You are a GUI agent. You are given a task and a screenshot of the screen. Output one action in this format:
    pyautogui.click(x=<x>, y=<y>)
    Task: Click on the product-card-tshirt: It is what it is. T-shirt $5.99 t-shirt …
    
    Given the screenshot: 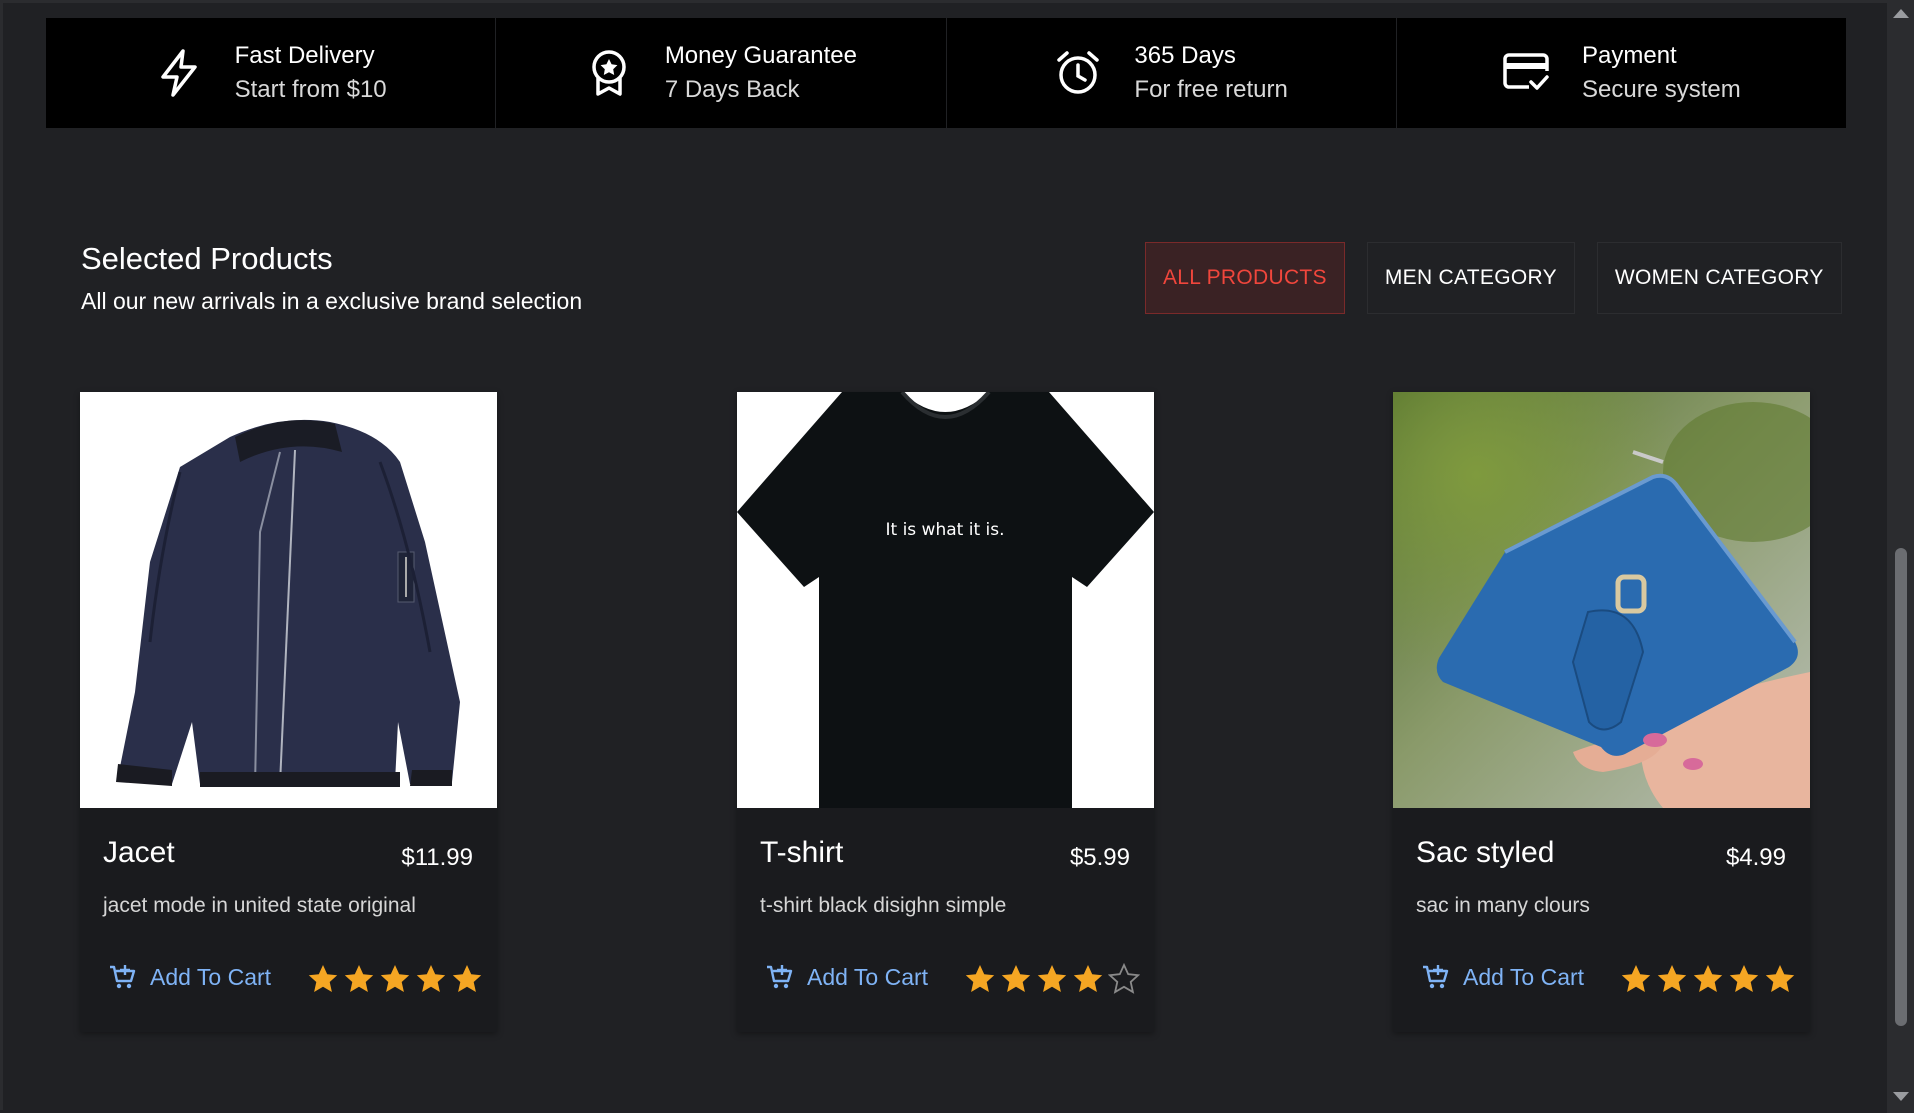 What is the action you would take?
    pyautogui.click(x=945, y=712)
    